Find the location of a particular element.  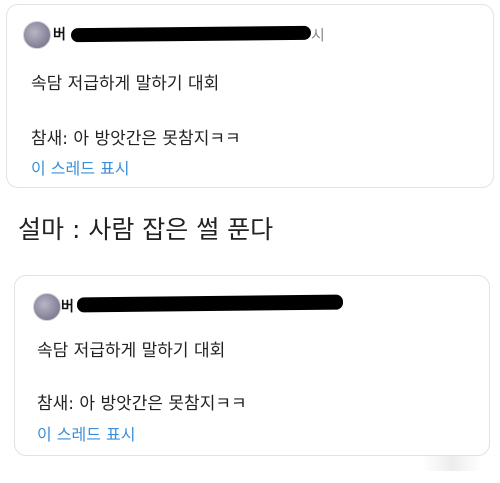

caption-text: 설마 : 사람 잡은 썰 푼다 is located at coordinates (146, 229).